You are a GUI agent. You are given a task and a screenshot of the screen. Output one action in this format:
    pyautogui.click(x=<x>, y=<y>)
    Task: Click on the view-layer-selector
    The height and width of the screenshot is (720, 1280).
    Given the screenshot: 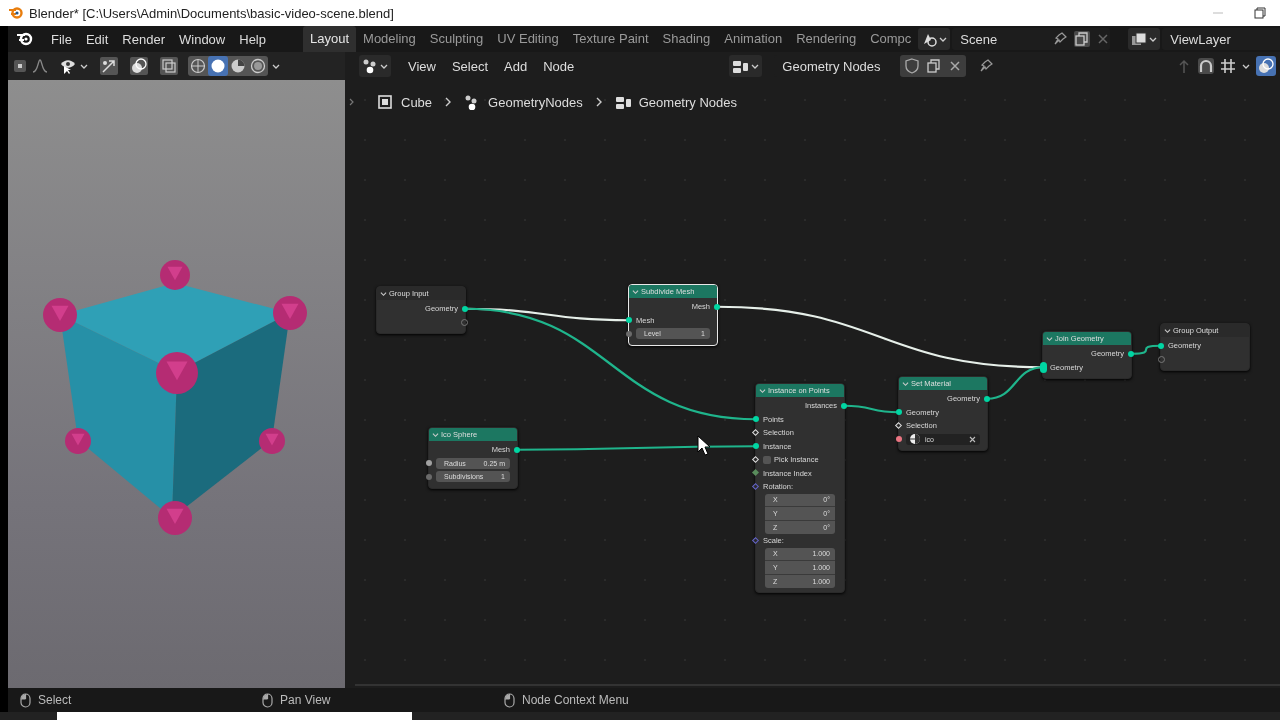 What is the action you would take?
    pyautogui.click(x=1144, y=39)
    